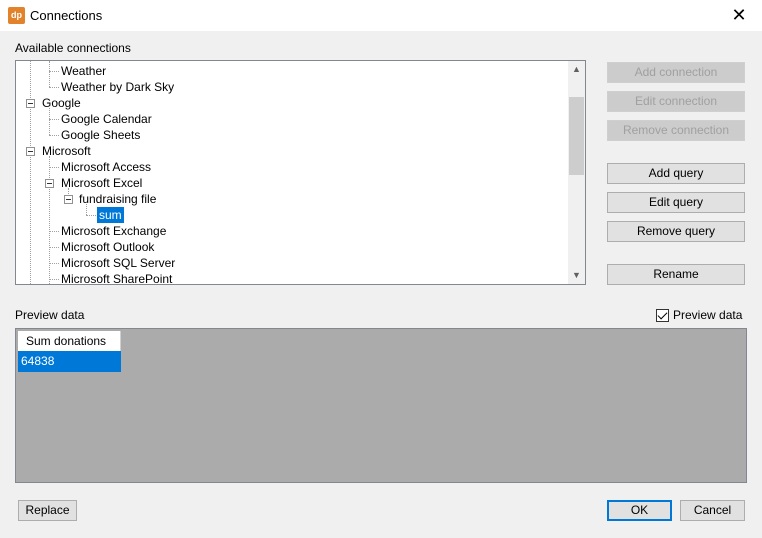  I want to click on tree-item-microsoft-outlook: Microsoft Outlook, so click(107, 247).